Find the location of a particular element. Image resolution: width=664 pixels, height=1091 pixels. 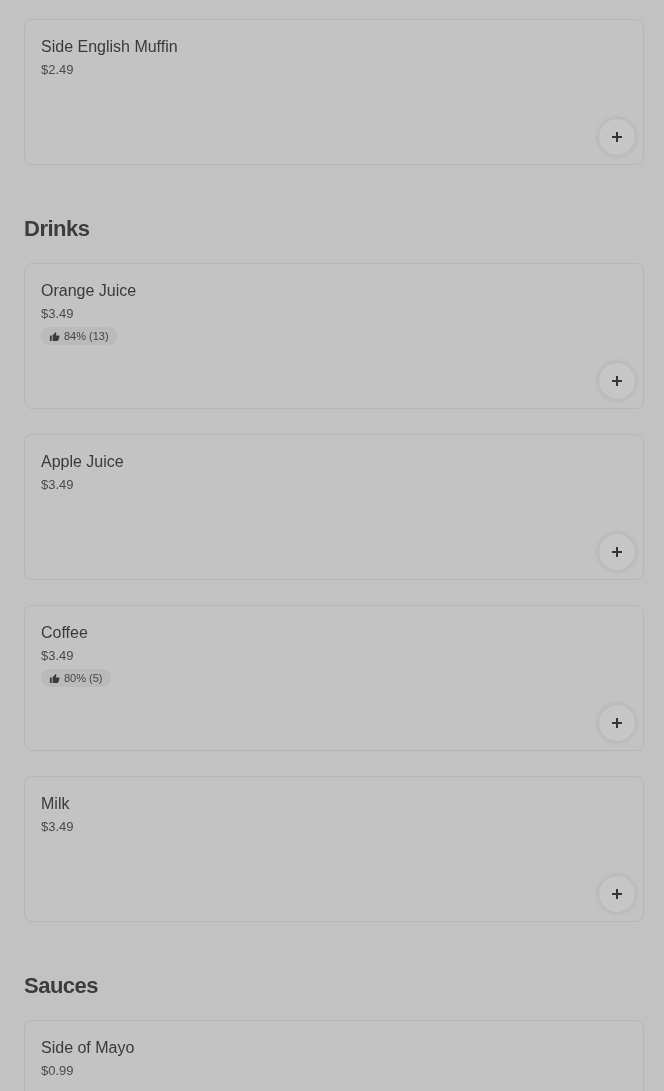

menu-item-card: Coffee $3.49 80% (5) is located at coordinates (334, 678).